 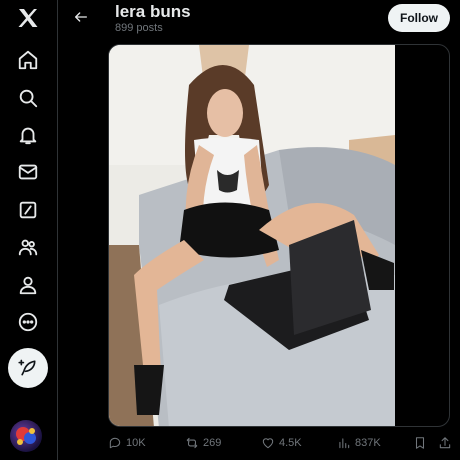 I want to click on grok-icon, so click(x=28, y=210).